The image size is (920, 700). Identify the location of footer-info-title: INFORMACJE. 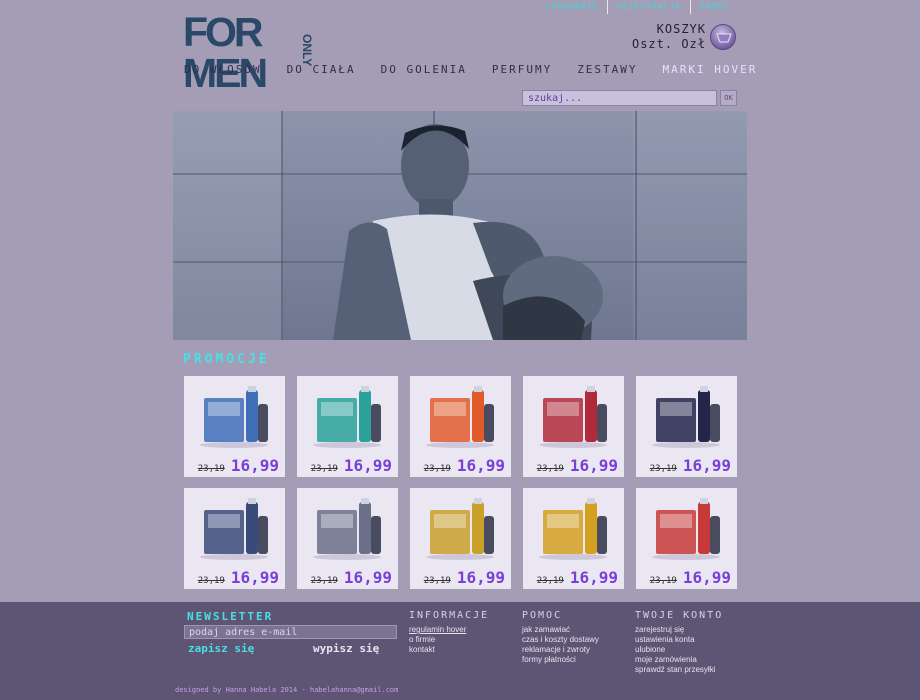
(449, 615).